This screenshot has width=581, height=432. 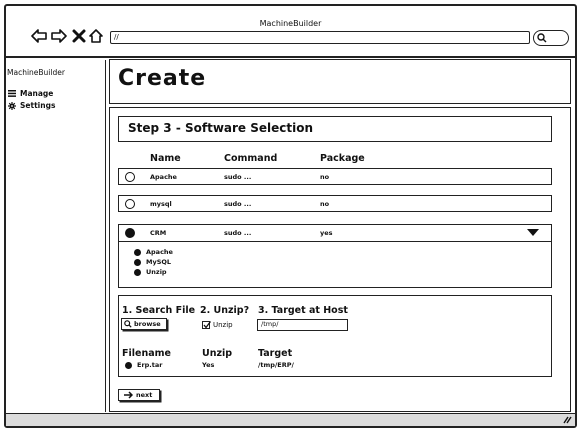 What do you see at coordinates (12, 105) in the screenshot?
I see `gear-icon` at bounding box center [12, 105].